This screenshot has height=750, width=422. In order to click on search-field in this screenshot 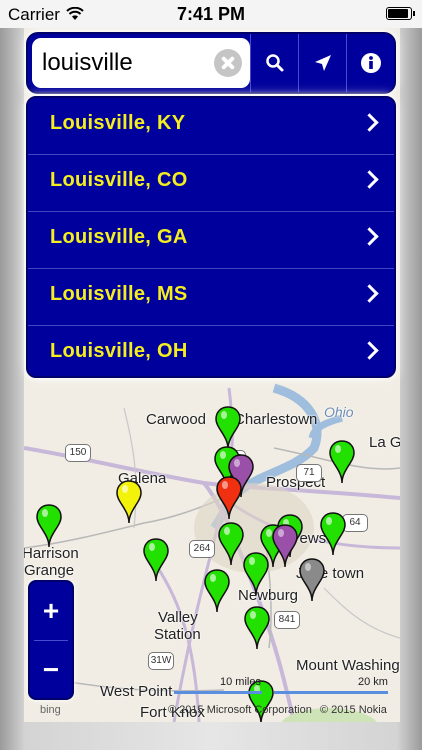, I will do `click(141, 63)`.